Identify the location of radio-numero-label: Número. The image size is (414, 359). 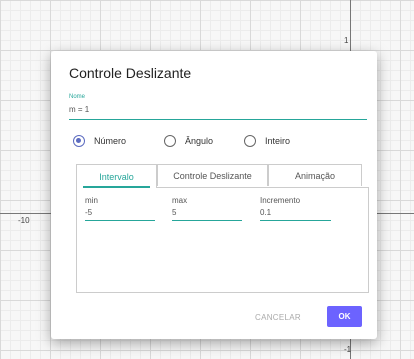
(110, 141).